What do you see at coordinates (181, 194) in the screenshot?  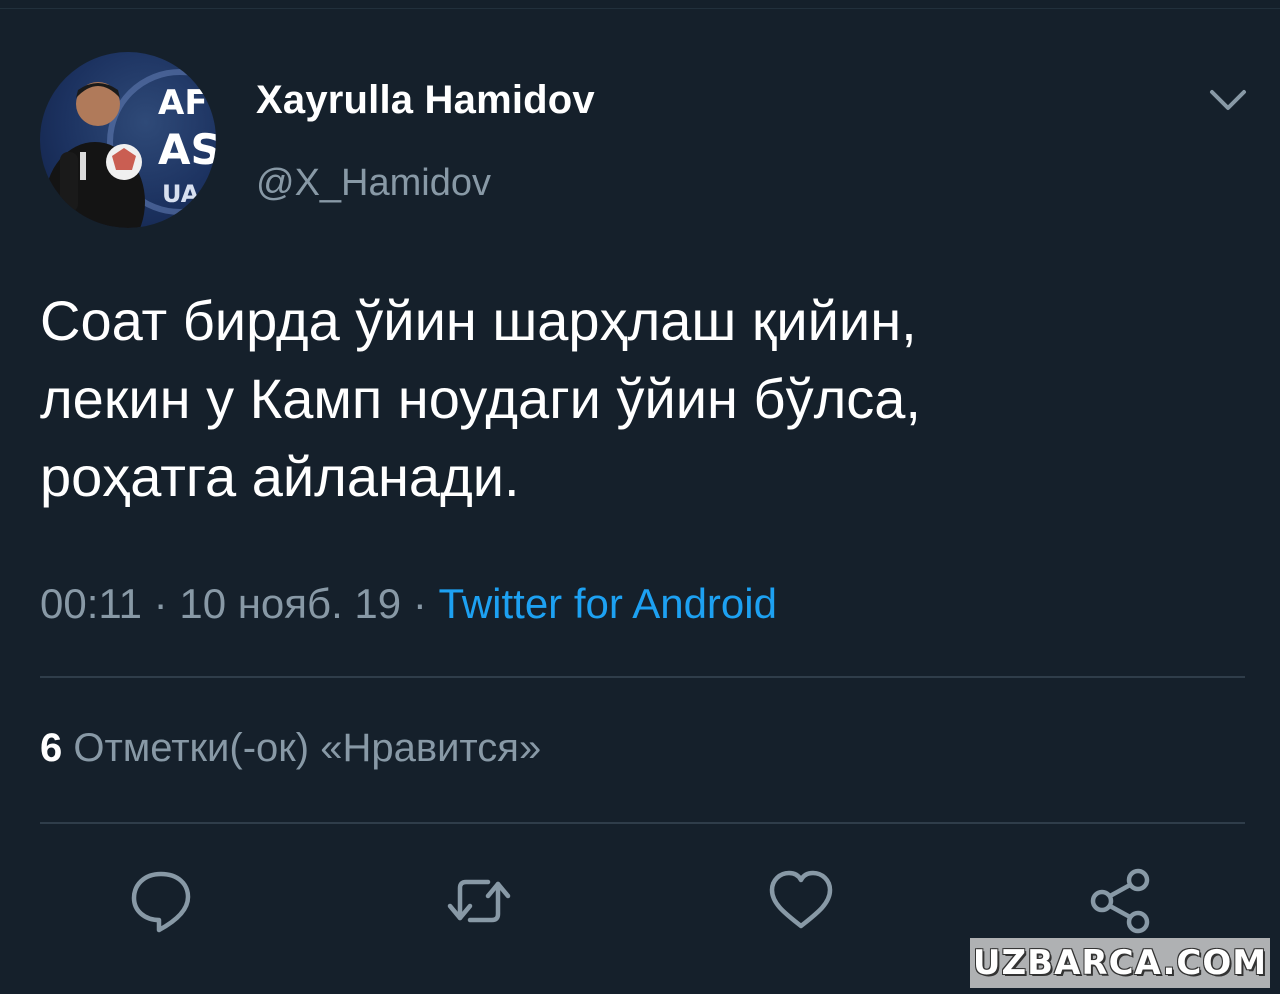 I see `avatar-text-3: UA` at bounding box center [181, 194].